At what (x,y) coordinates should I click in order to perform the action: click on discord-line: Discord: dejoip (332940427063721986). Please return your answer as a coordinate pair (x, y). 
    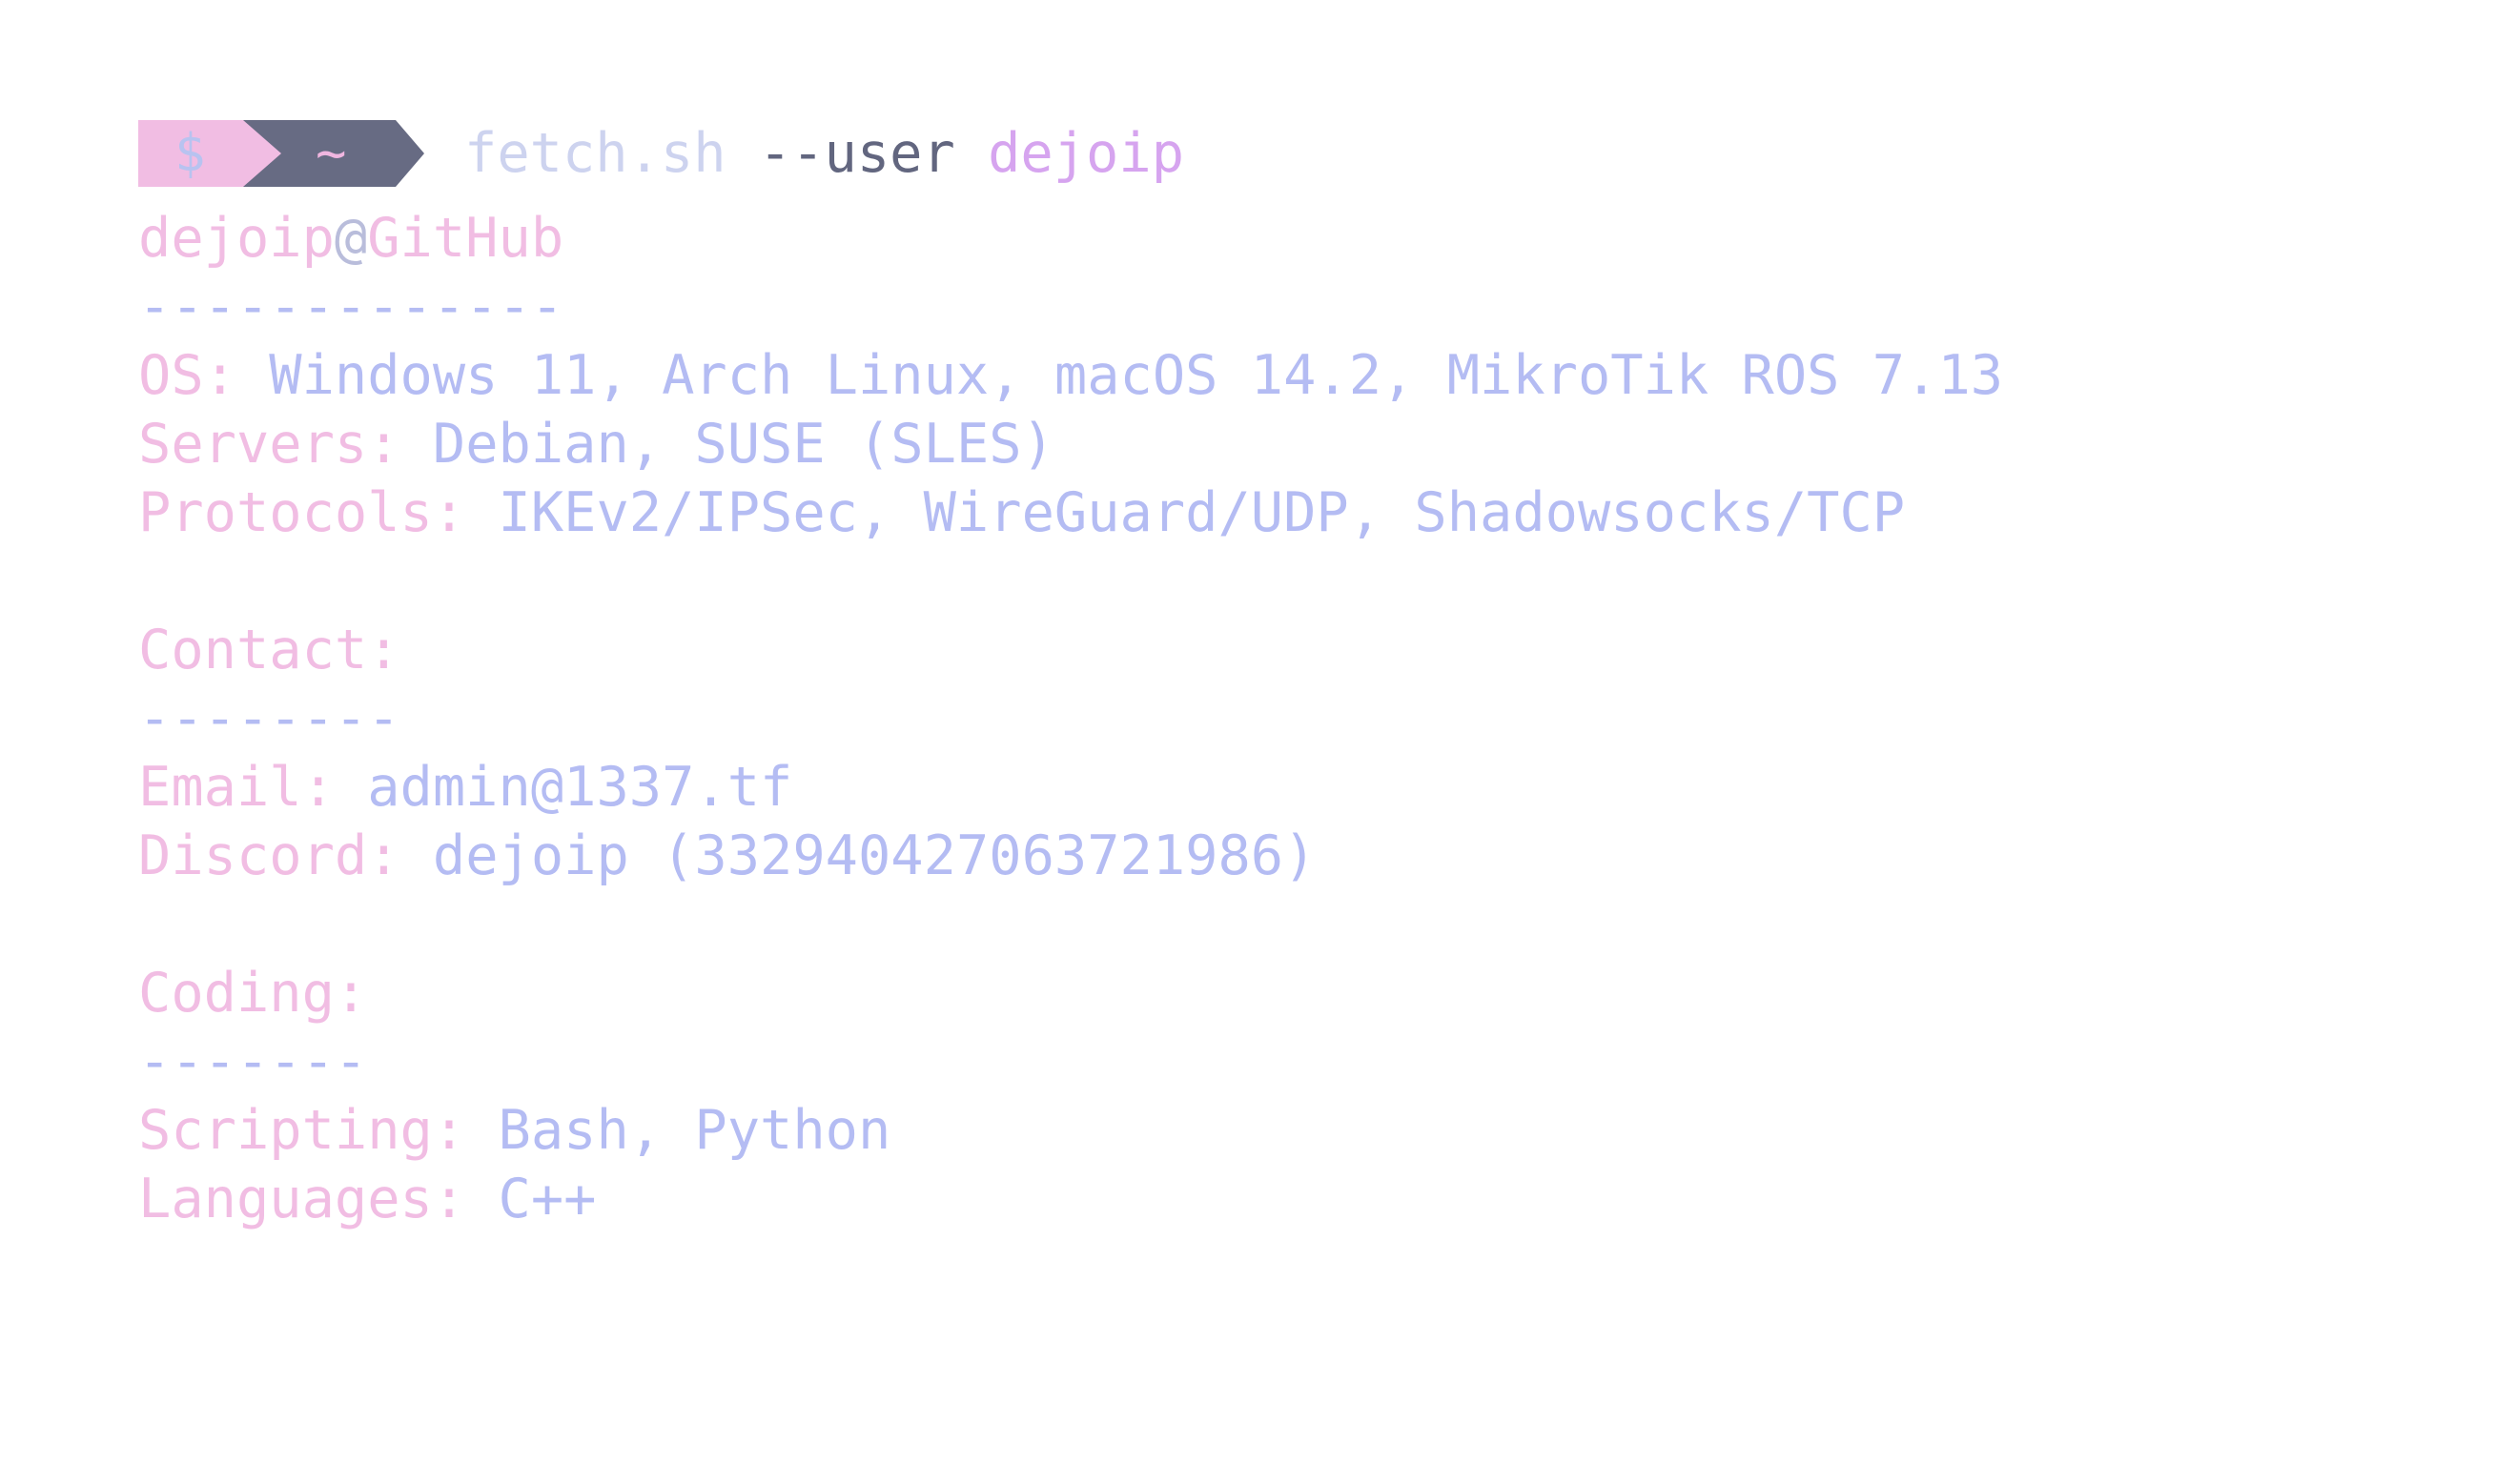
    Looking at the image, I should click on (1282, 856).